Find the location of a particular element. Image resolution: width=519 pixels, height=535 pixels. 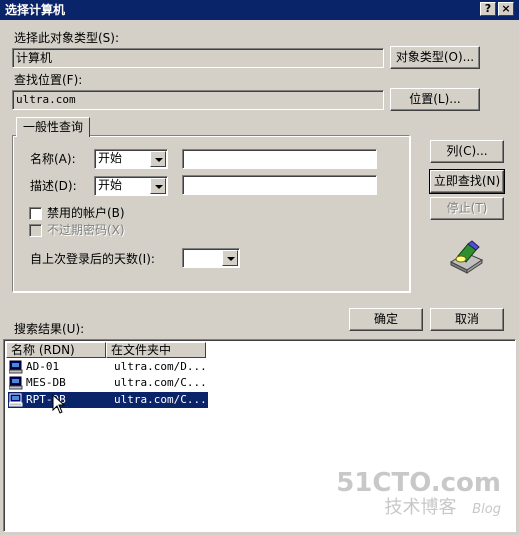

row-name: AD-01 is located at coordinates (43, 366).